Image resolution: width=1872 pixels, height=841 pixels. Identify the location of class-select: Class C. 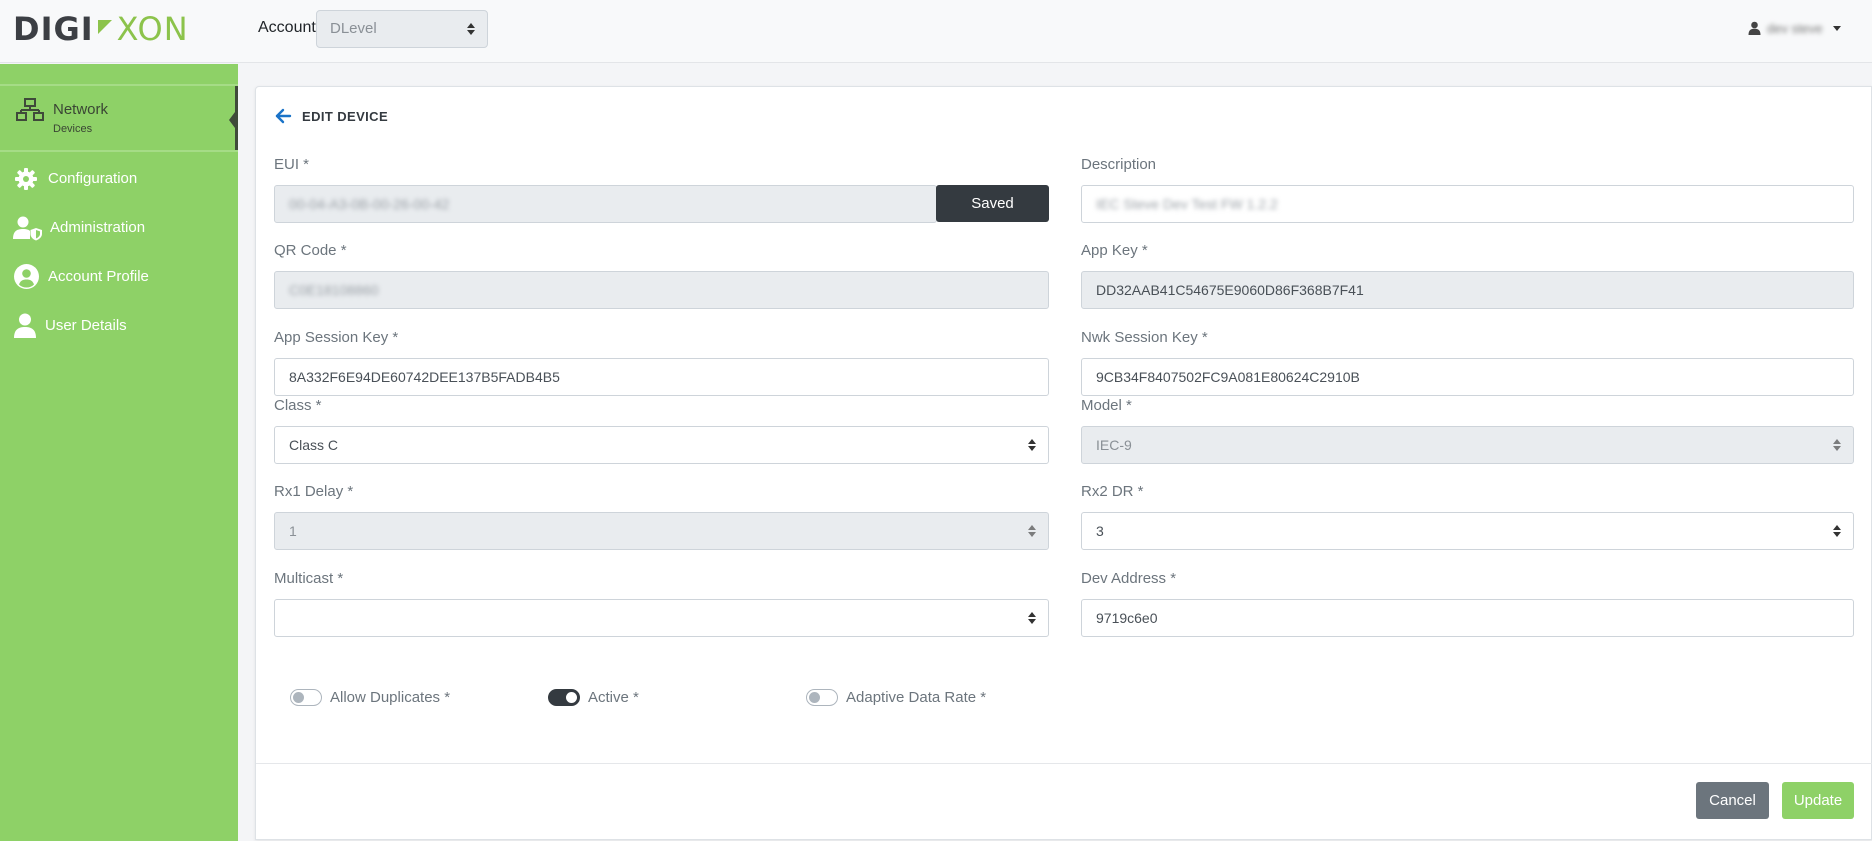
(661, 445).